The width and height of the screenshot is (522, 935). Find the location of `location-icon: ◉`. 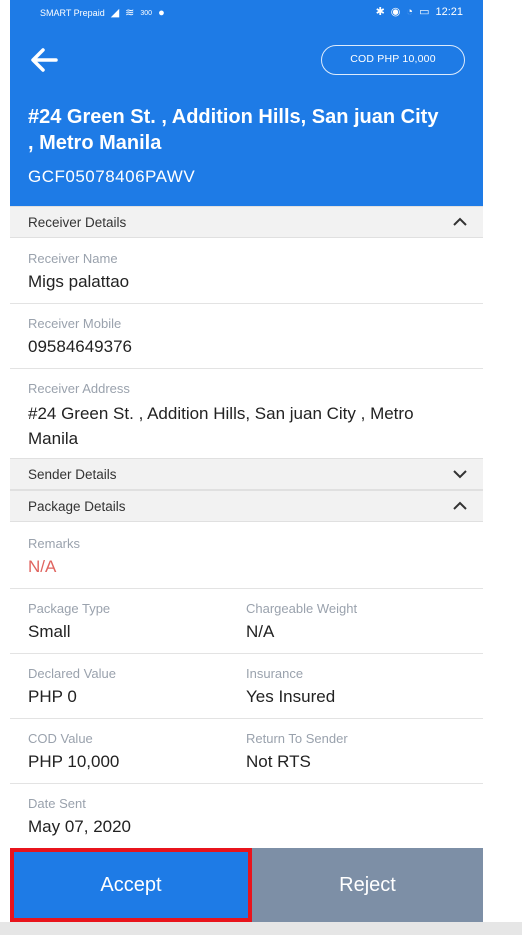

location-icon: ◉ is located at coordinates (395, 12).